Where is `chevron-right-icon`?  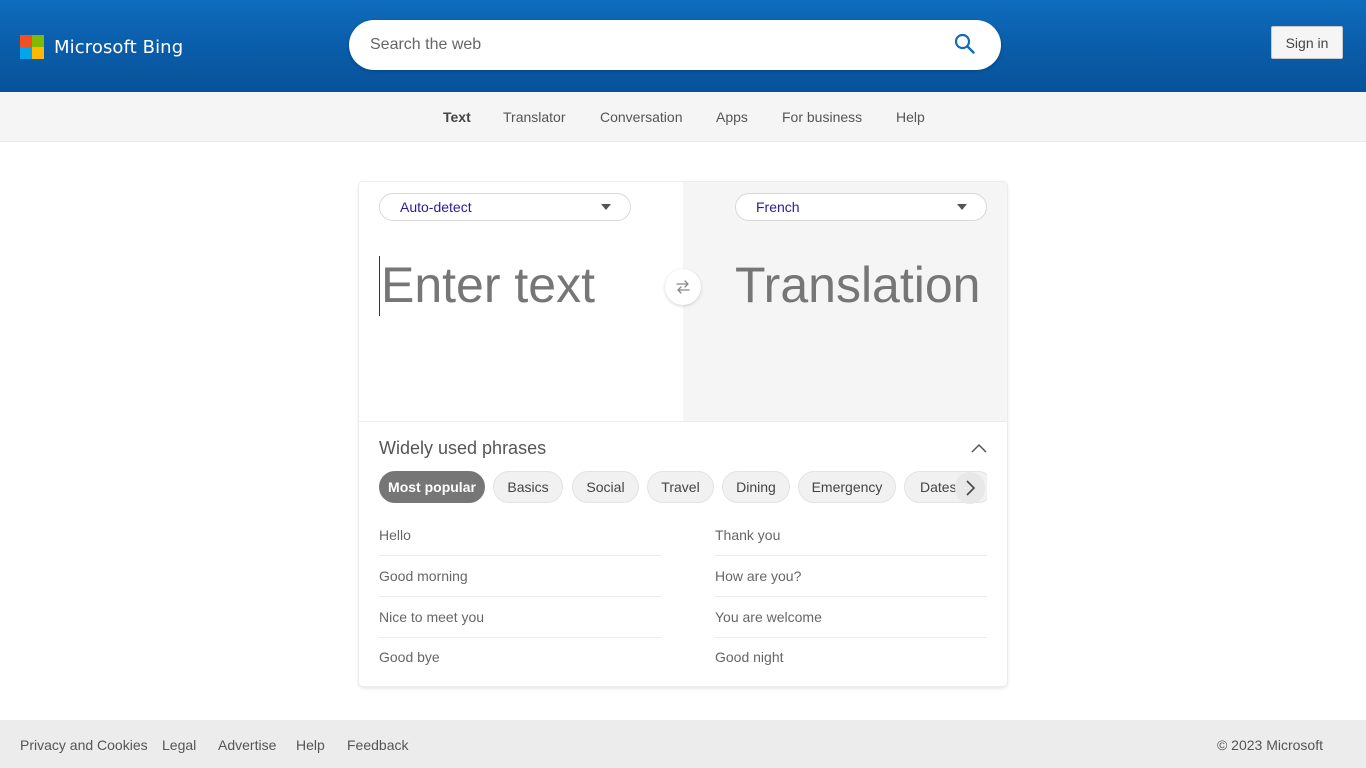
chevron-right-icon is located at coordinates (971, 488).